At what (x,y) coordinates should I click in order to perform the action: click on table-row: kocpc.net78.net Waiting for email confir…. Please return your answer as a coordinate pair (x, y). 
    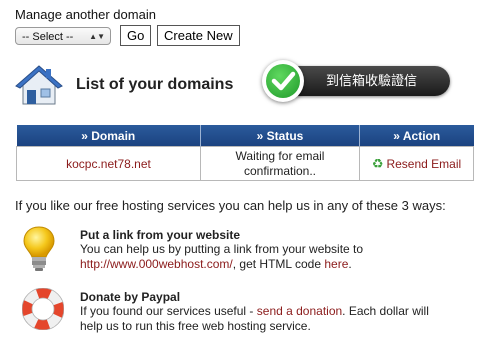
    Looking at the image, I should click on (245, 163).